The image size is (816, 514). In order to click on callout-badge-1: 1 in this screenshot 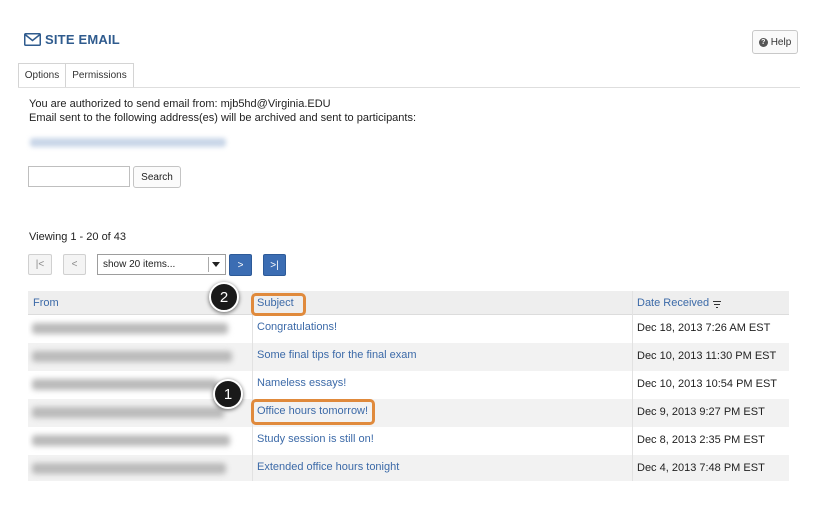, I will do `click(228, 394)`.